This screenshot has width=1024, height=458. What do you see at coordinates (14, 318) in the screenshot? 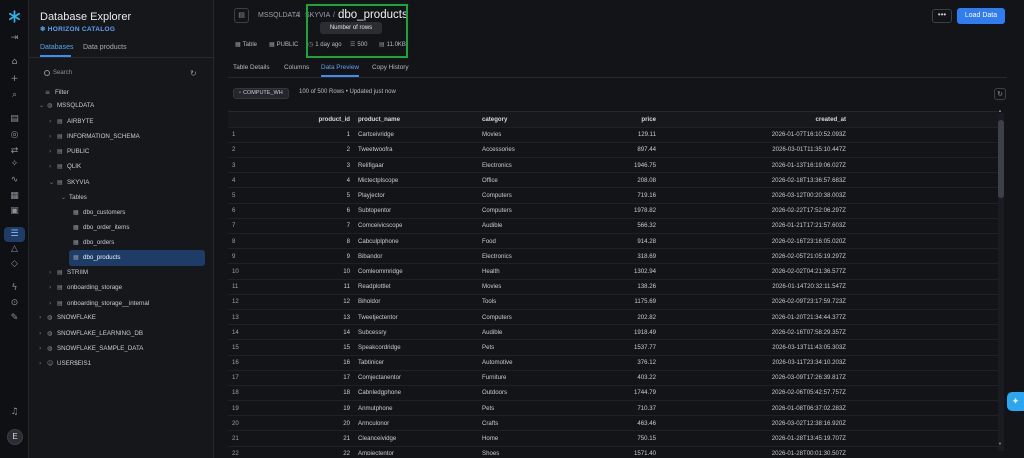
I see `help-icon: ✎` at bounding box center [14, 318].